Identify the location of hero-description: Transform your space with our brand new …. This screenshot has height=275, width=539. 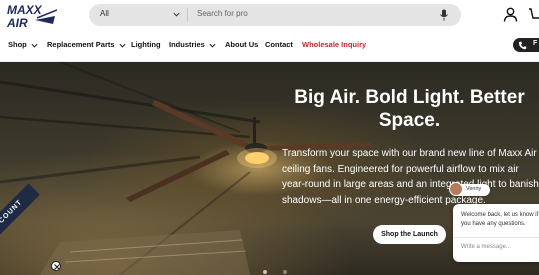
(410, 177).